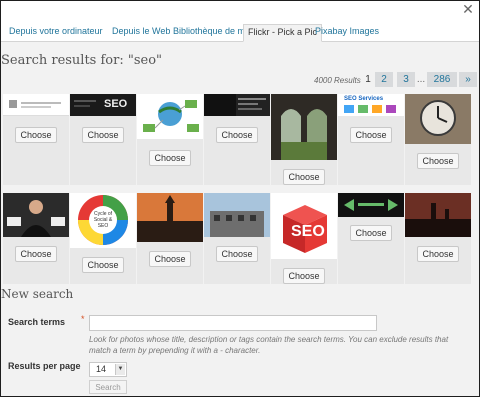  What do you see at coordinates (337, 80) in the screenshot?
I see `results-count: 4000 Results` at bounding box center [337, 80].